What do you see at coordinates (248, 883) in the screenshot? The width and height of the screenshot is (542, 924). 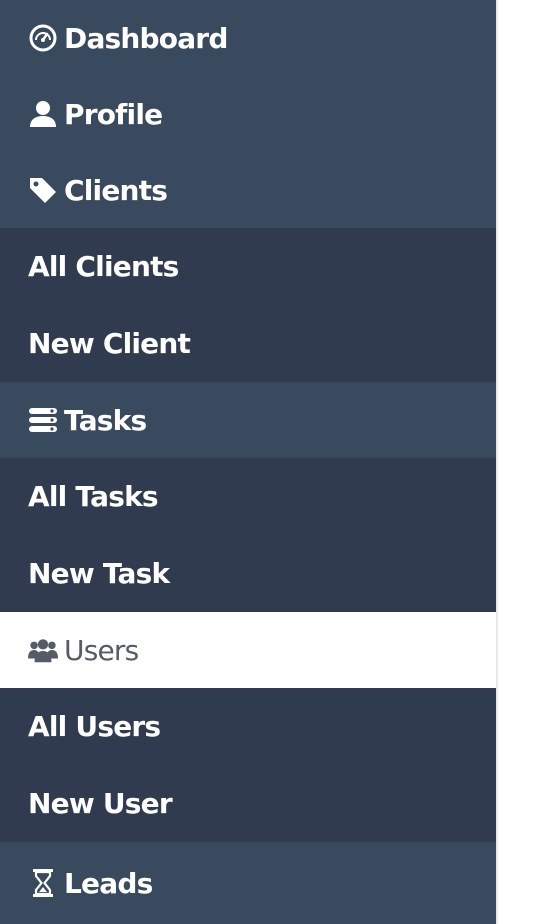 I see `sidebar-item-leads: Leads` at bounding box center [248, 883].